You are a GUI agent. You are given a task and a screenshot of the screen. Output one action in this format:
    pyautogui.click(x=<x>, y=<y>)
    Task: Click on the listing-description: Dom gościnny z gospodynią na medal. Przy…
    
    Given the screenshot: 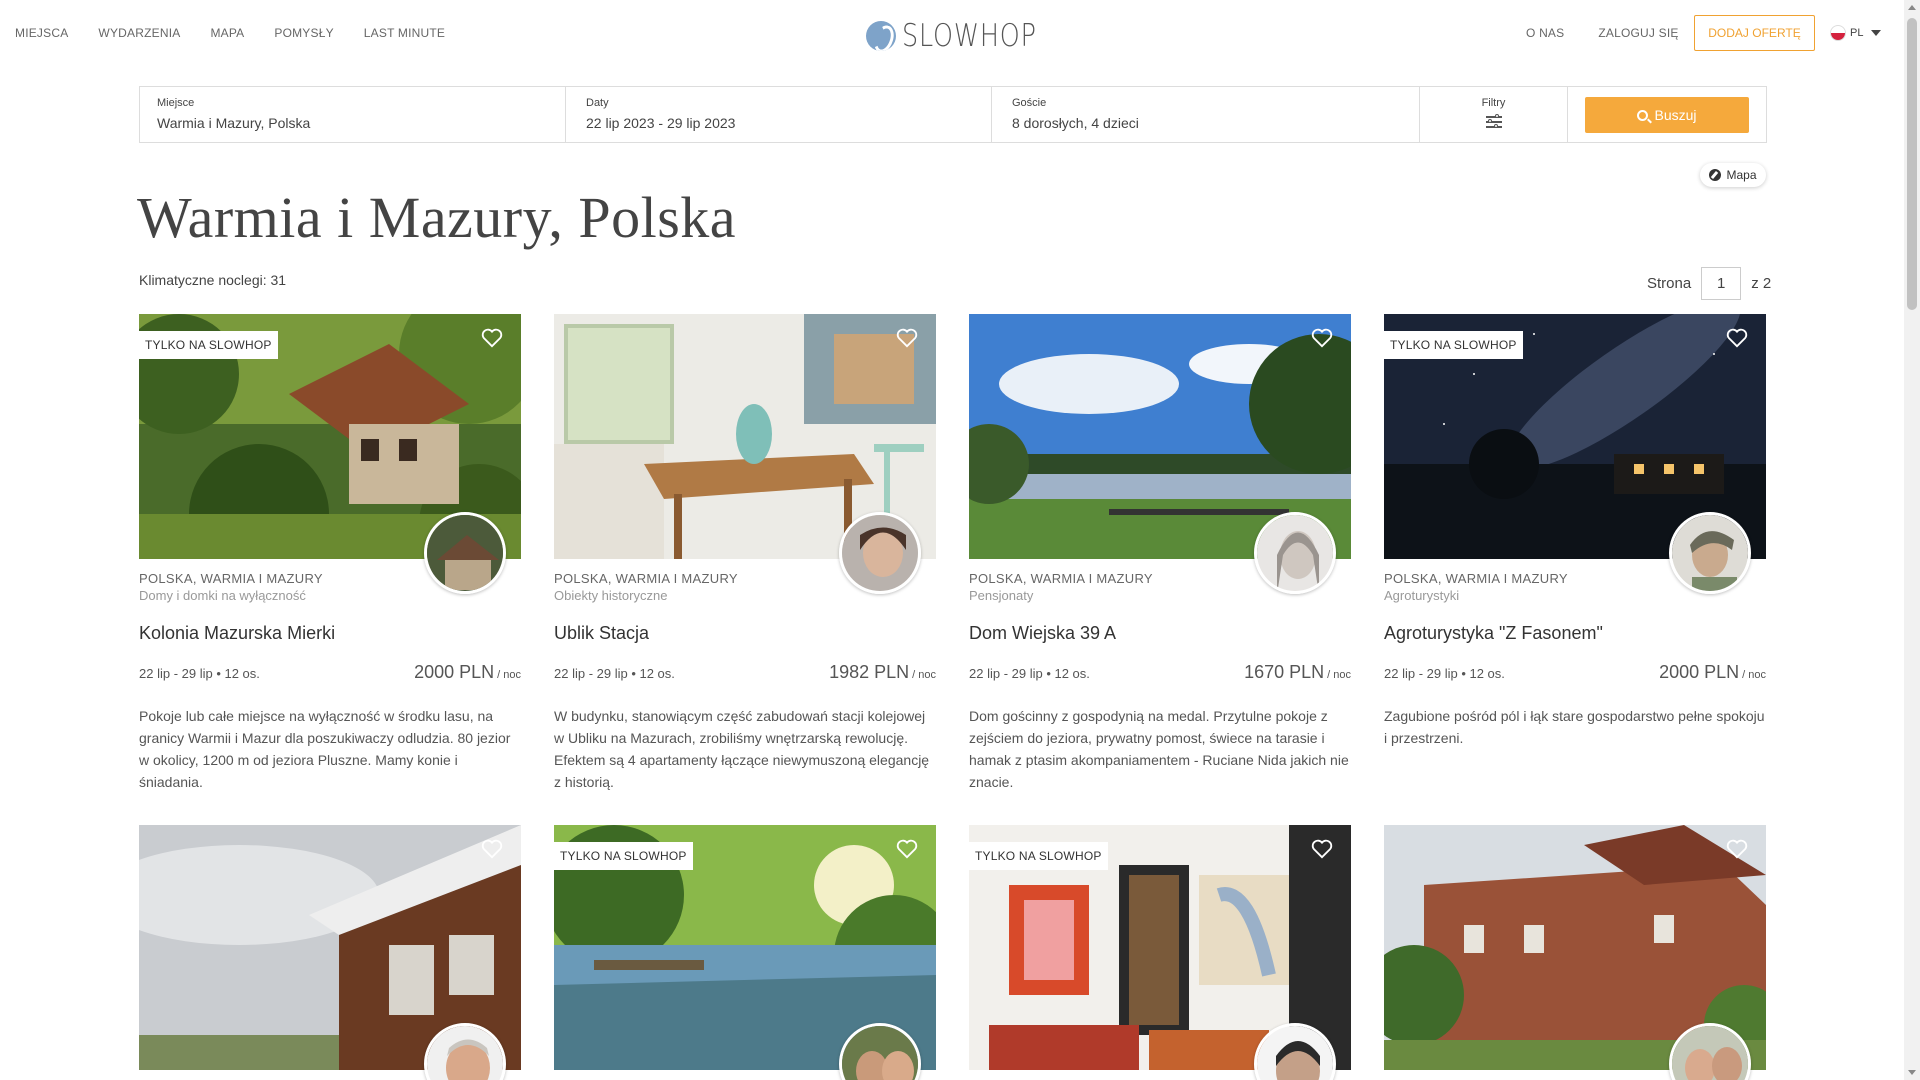 What is the action you would take?
    pyautogui.click(x=1159, y=749)
    